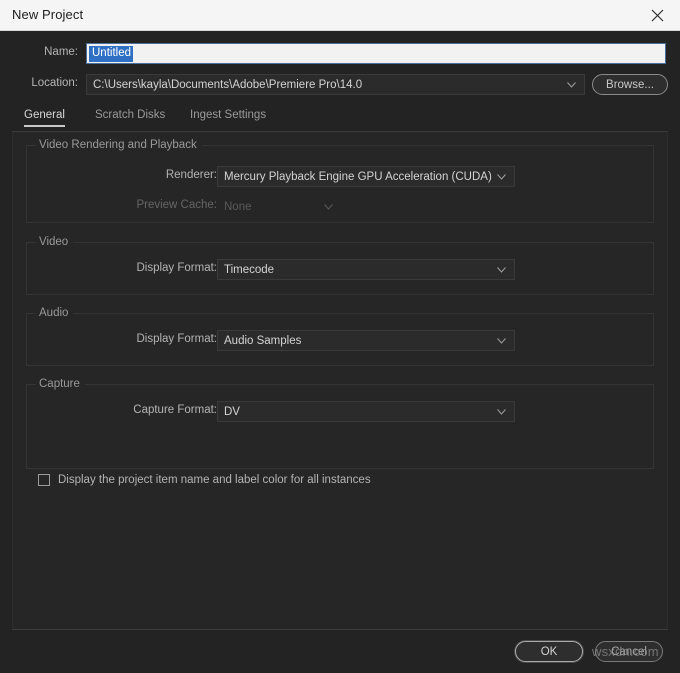 This screenshot has height=673, width=680. I want to click on group-capture: Capture Capture Format: DV, so click(340, 423).